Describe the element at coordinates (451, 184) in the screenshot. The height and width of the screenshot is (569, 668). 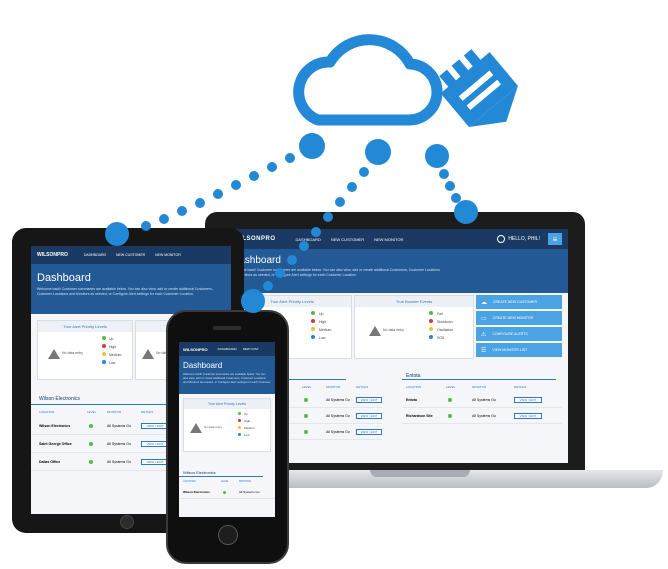
I see `connection-line-right` at that location.